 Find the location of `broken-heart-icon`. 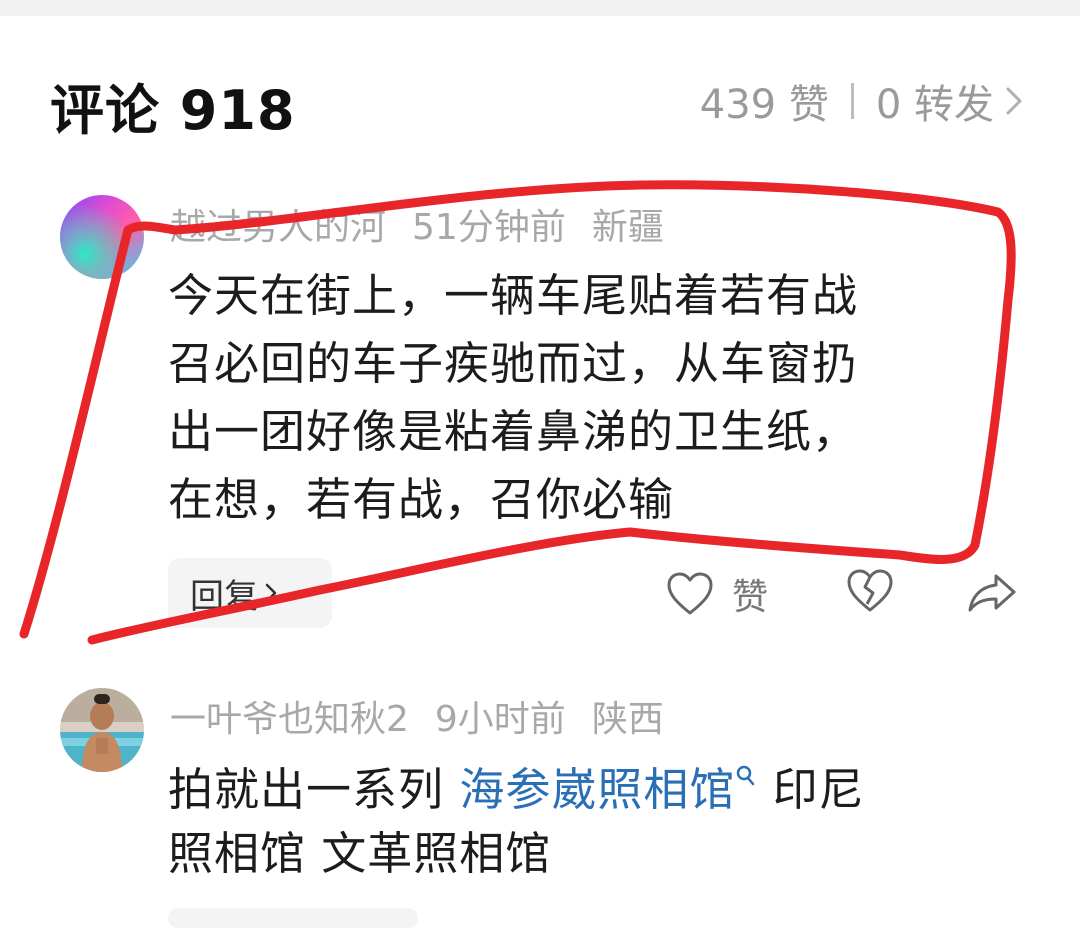

broken-heart-icon is located at coordinates (870, 590).